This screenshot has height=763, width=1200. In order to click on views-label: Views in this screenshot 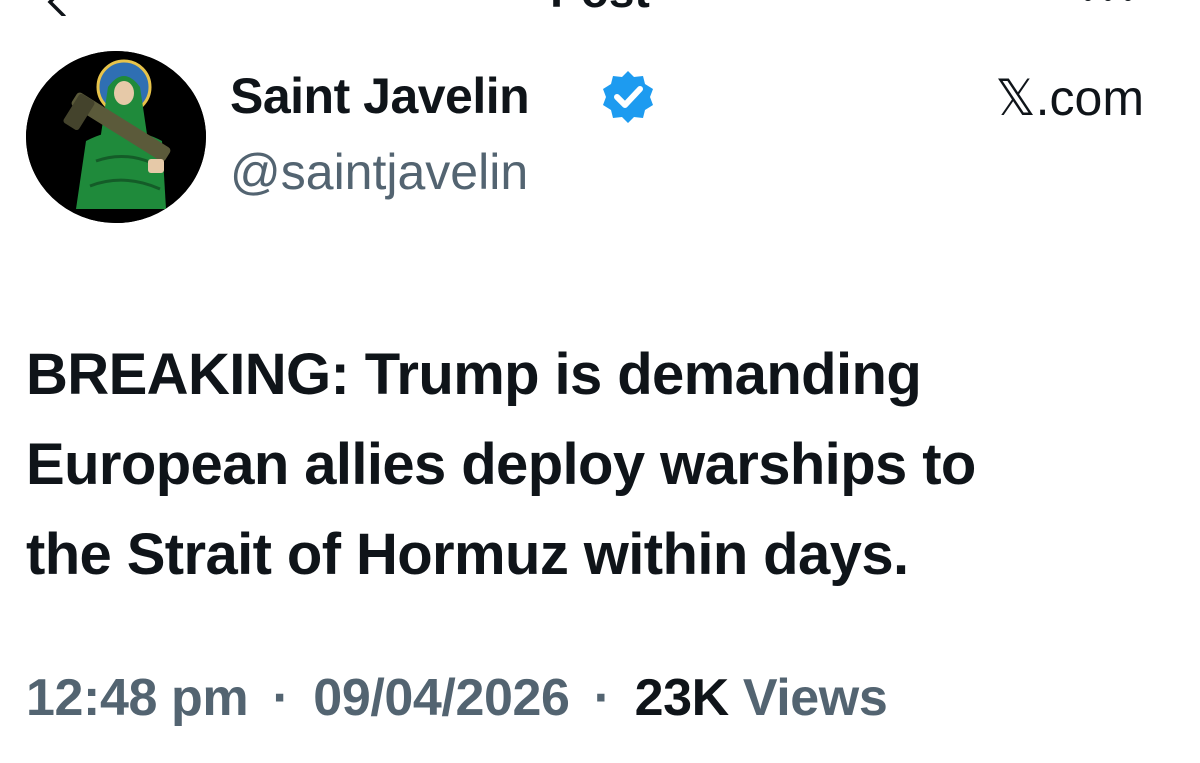, I will do `click(815, 698)`.